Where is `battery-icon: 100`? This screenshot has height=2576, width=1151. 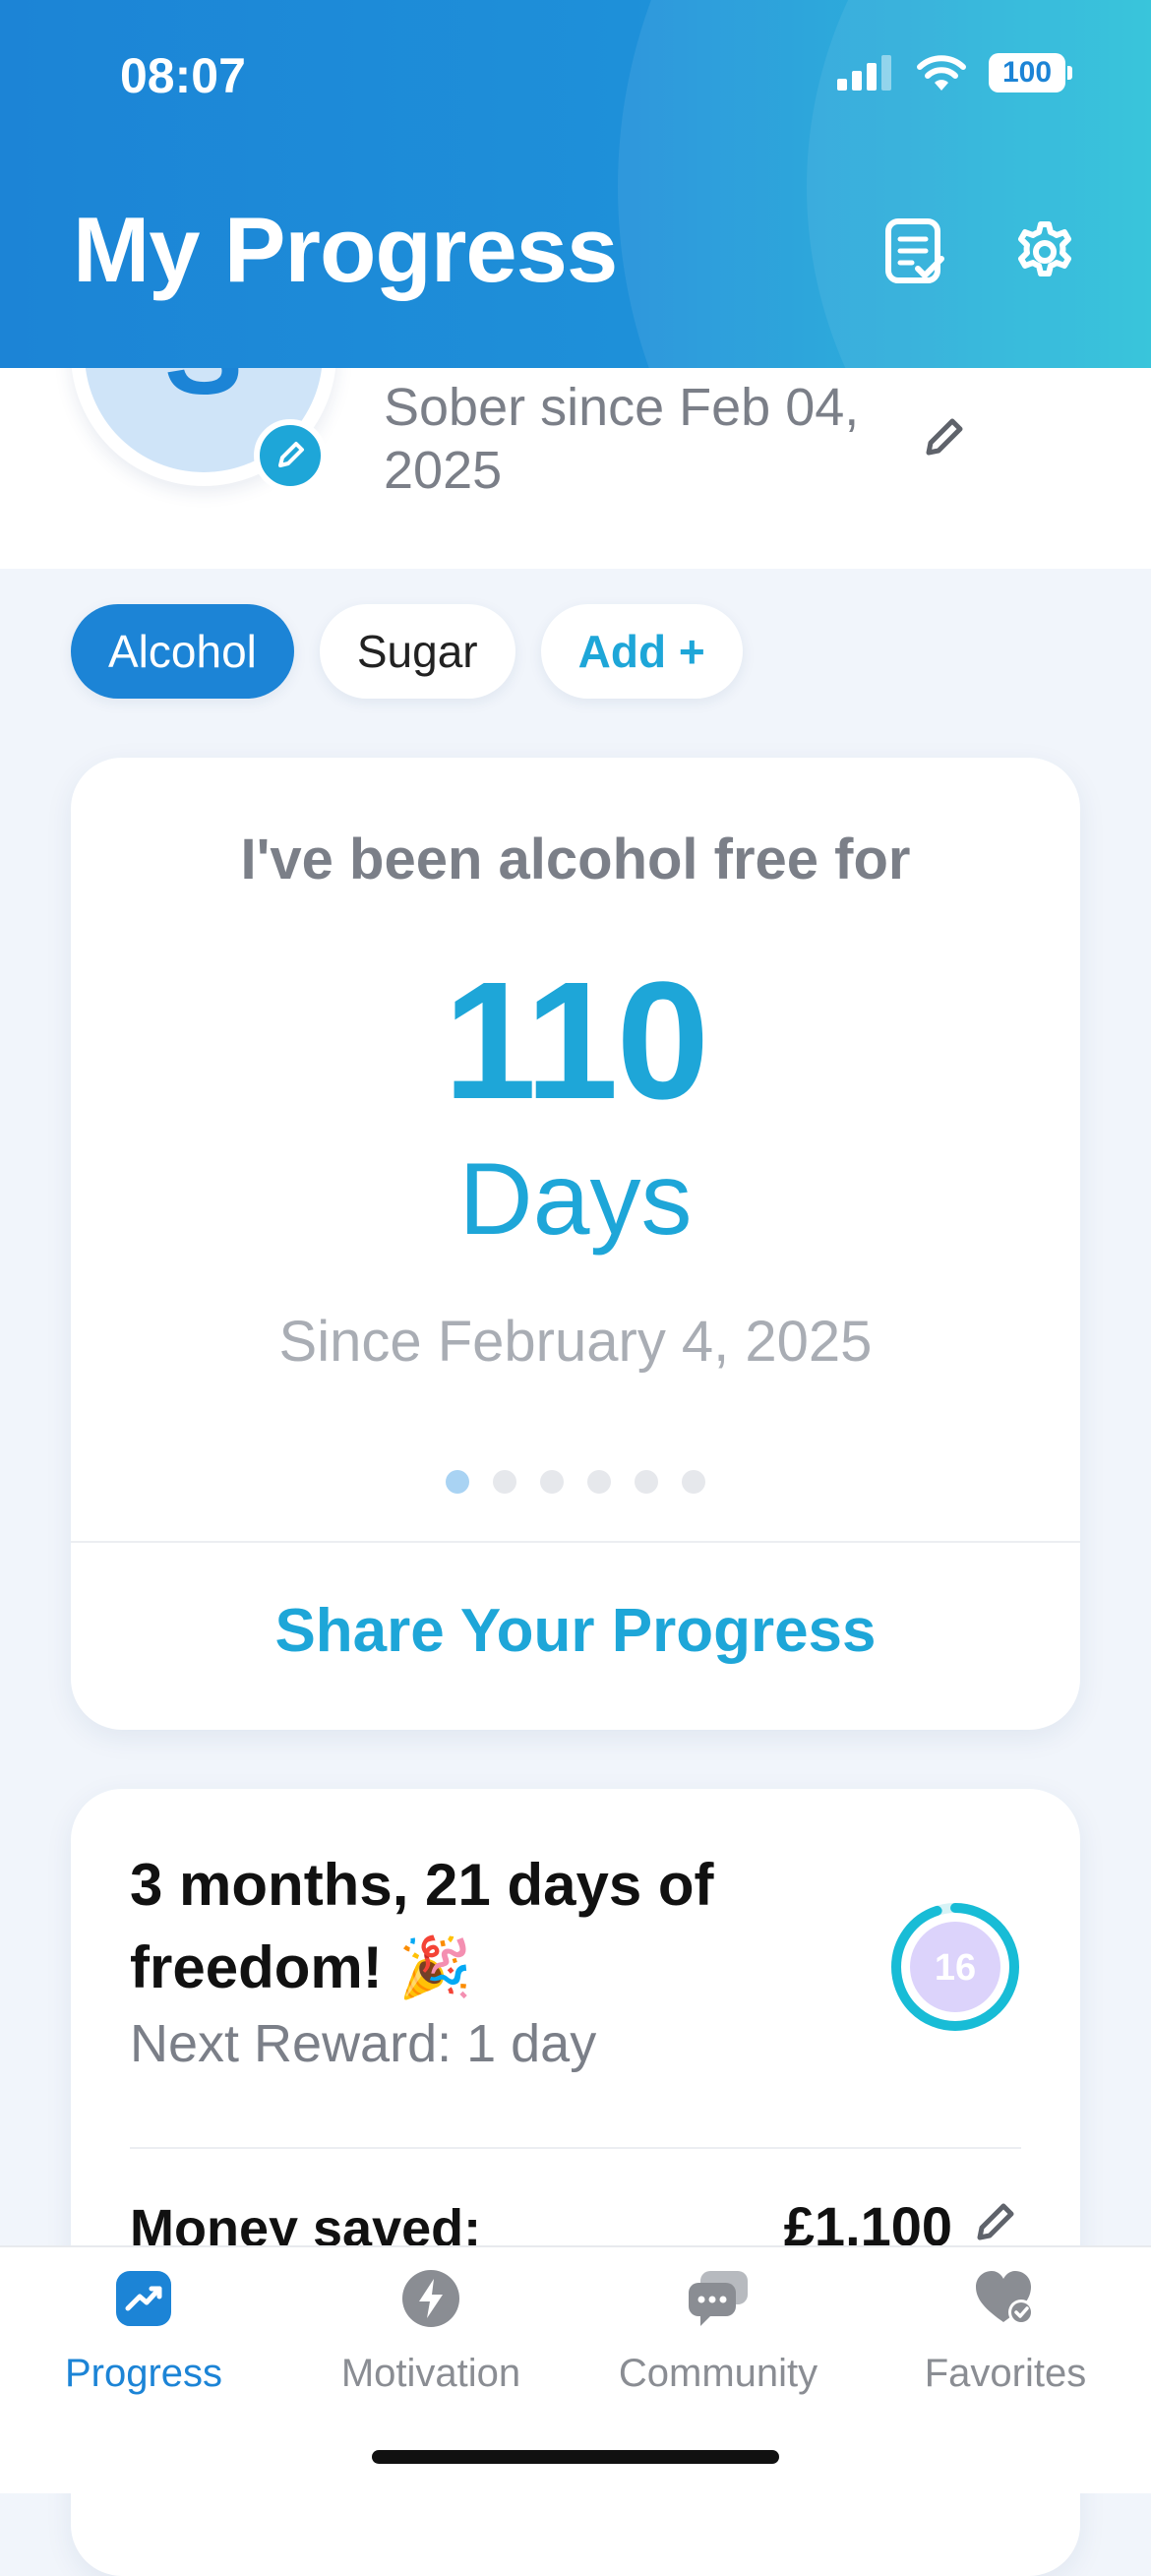 battery-icon: 100 is located at coordinates (1030, 72).